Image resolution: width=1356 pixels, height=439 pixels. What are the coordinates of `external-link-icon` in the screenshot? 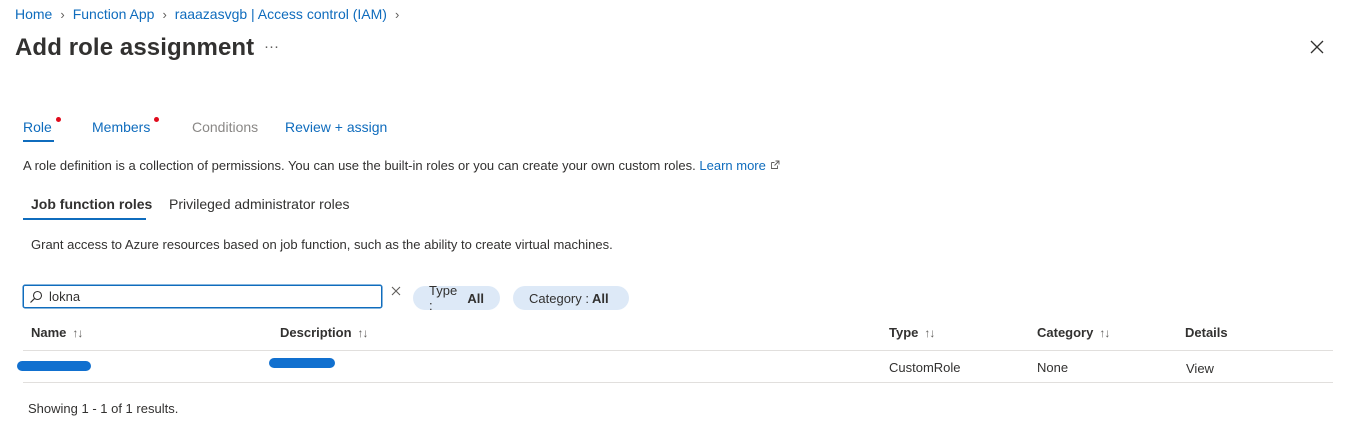 It's located at (775, 164).